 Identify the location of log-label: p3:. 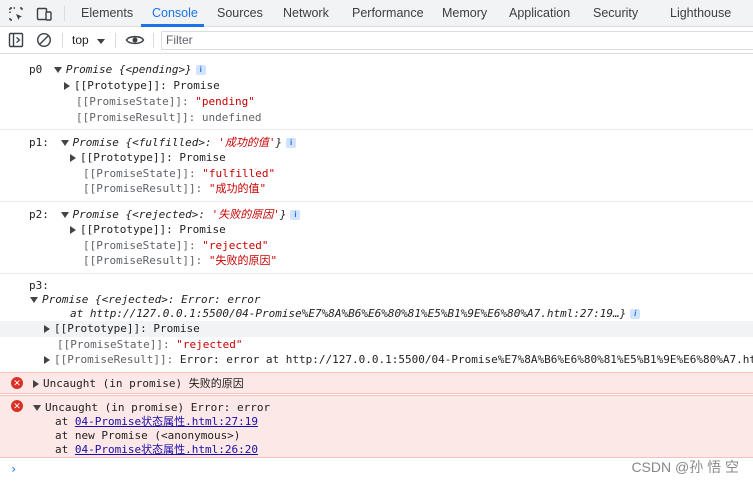
(39, 285).